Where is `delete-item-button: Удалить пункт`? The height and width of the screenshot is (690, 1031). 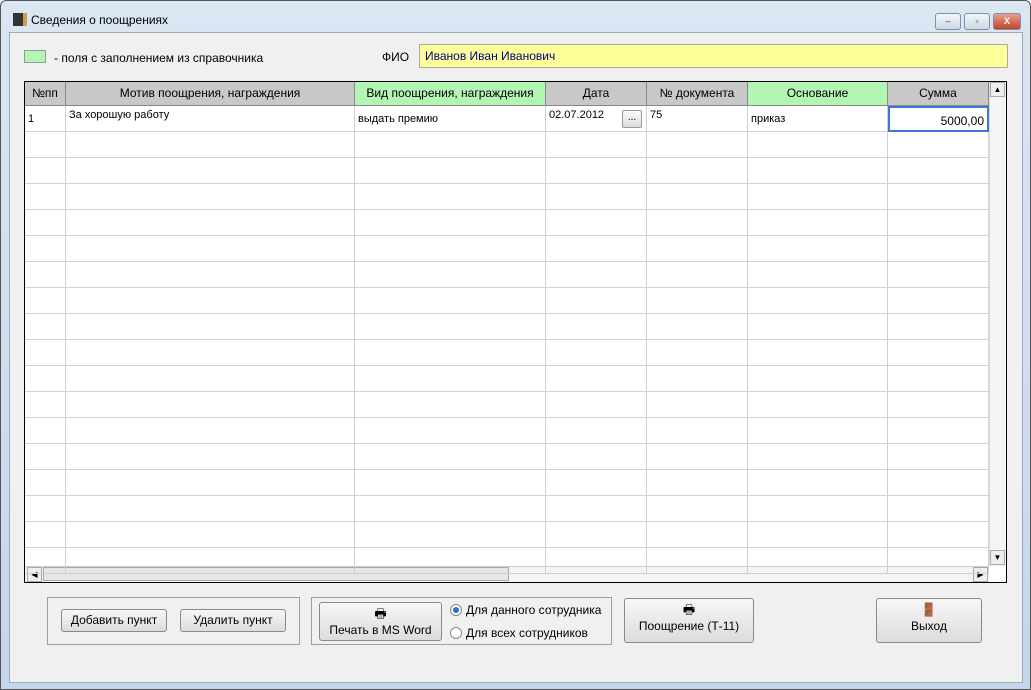 delete-item-button: Удалить пункт is located at coordinates (233, 620).